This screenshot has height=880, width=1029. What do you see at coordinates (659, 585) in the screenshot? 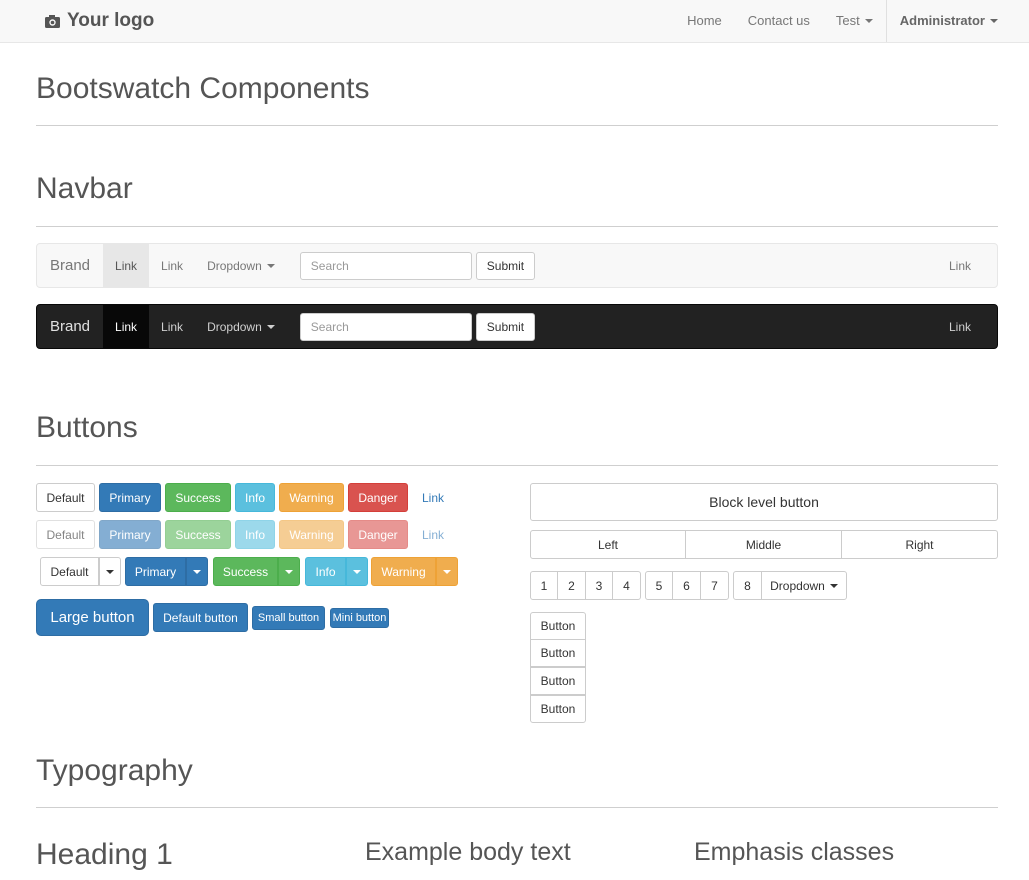
I see `page-button: 5` at bounding box center [659, 585].